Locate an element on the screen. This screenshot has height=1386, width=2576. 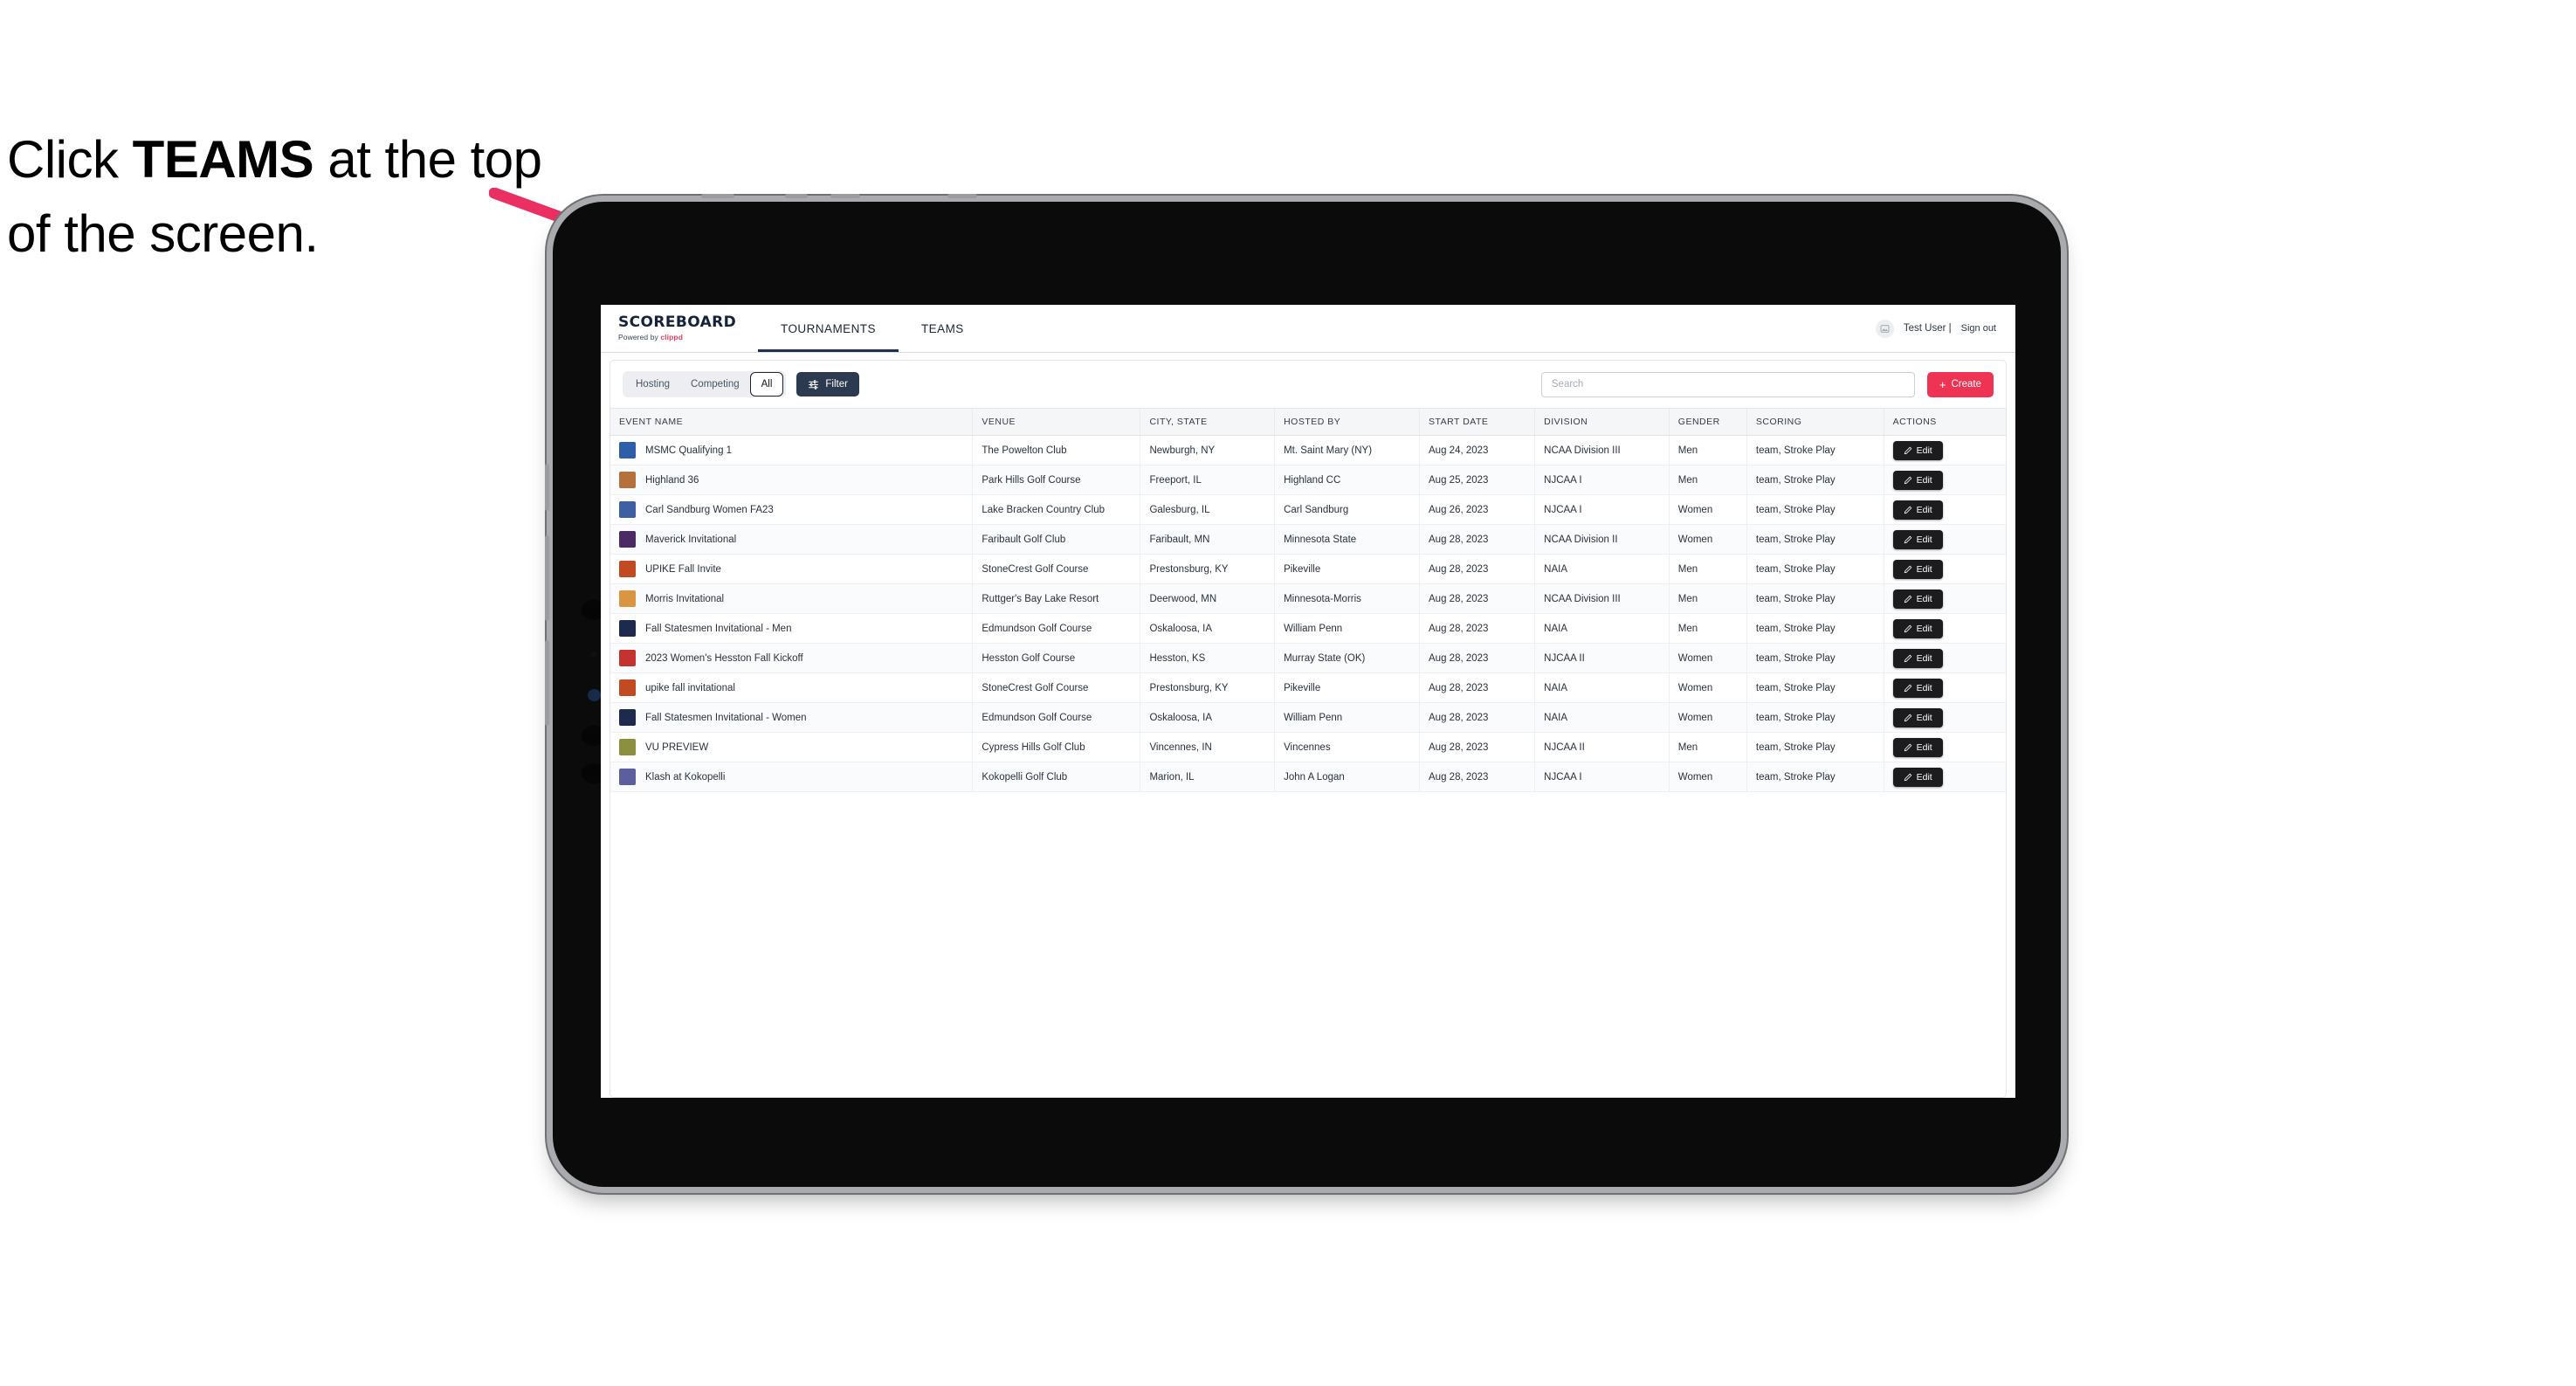
segment-competing: Competing is located at coordinates (715, 385).